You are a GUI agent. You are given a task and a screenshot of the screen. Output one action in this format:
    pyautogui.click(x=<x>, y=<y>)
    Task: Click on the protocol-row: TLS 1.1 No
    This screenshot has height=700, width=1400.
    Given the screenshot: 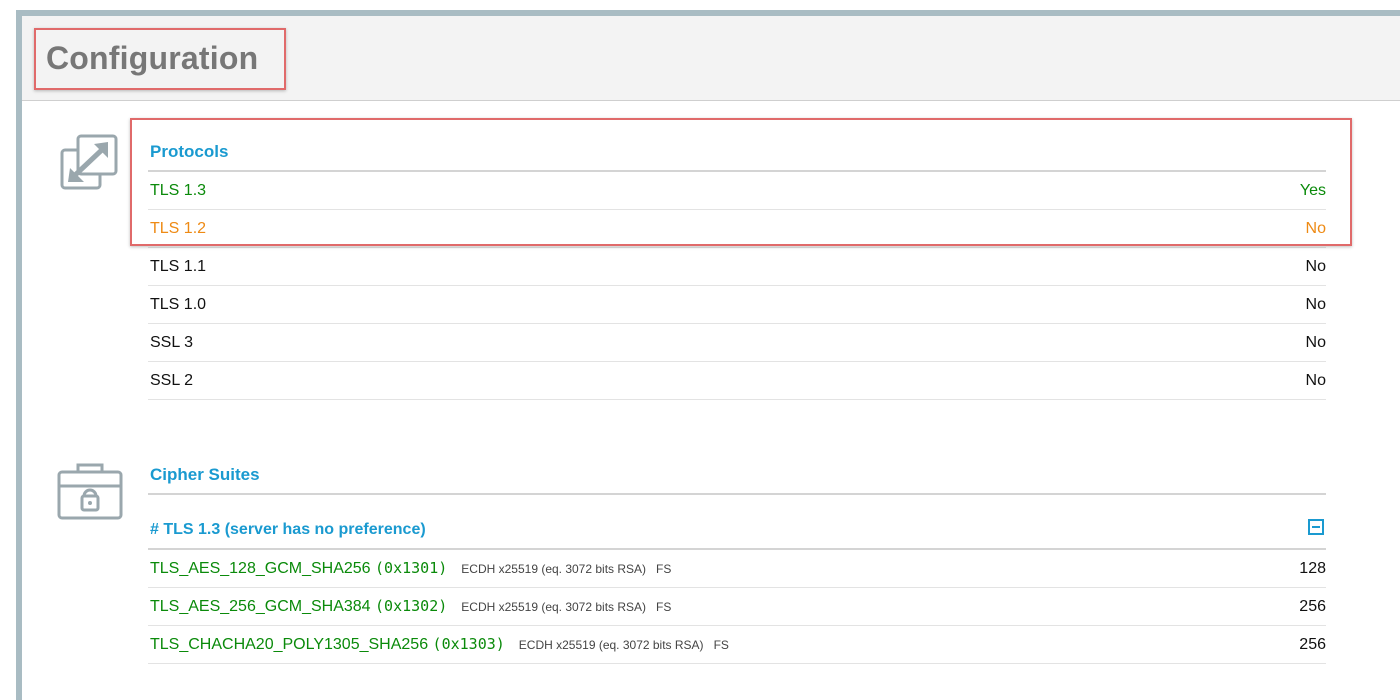 What is the action you would take?
    pyautogui.click(x=737, y=267)
    